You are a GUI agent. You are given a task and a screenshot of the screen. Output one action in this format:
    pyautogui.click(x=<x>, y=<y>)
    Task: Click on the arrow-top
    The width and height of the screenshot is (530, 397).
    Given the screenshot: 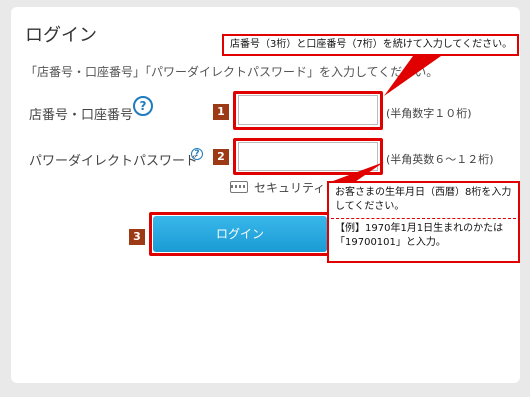 What is the action you would take?
    pyautogui.click(x=412, y=76)
    